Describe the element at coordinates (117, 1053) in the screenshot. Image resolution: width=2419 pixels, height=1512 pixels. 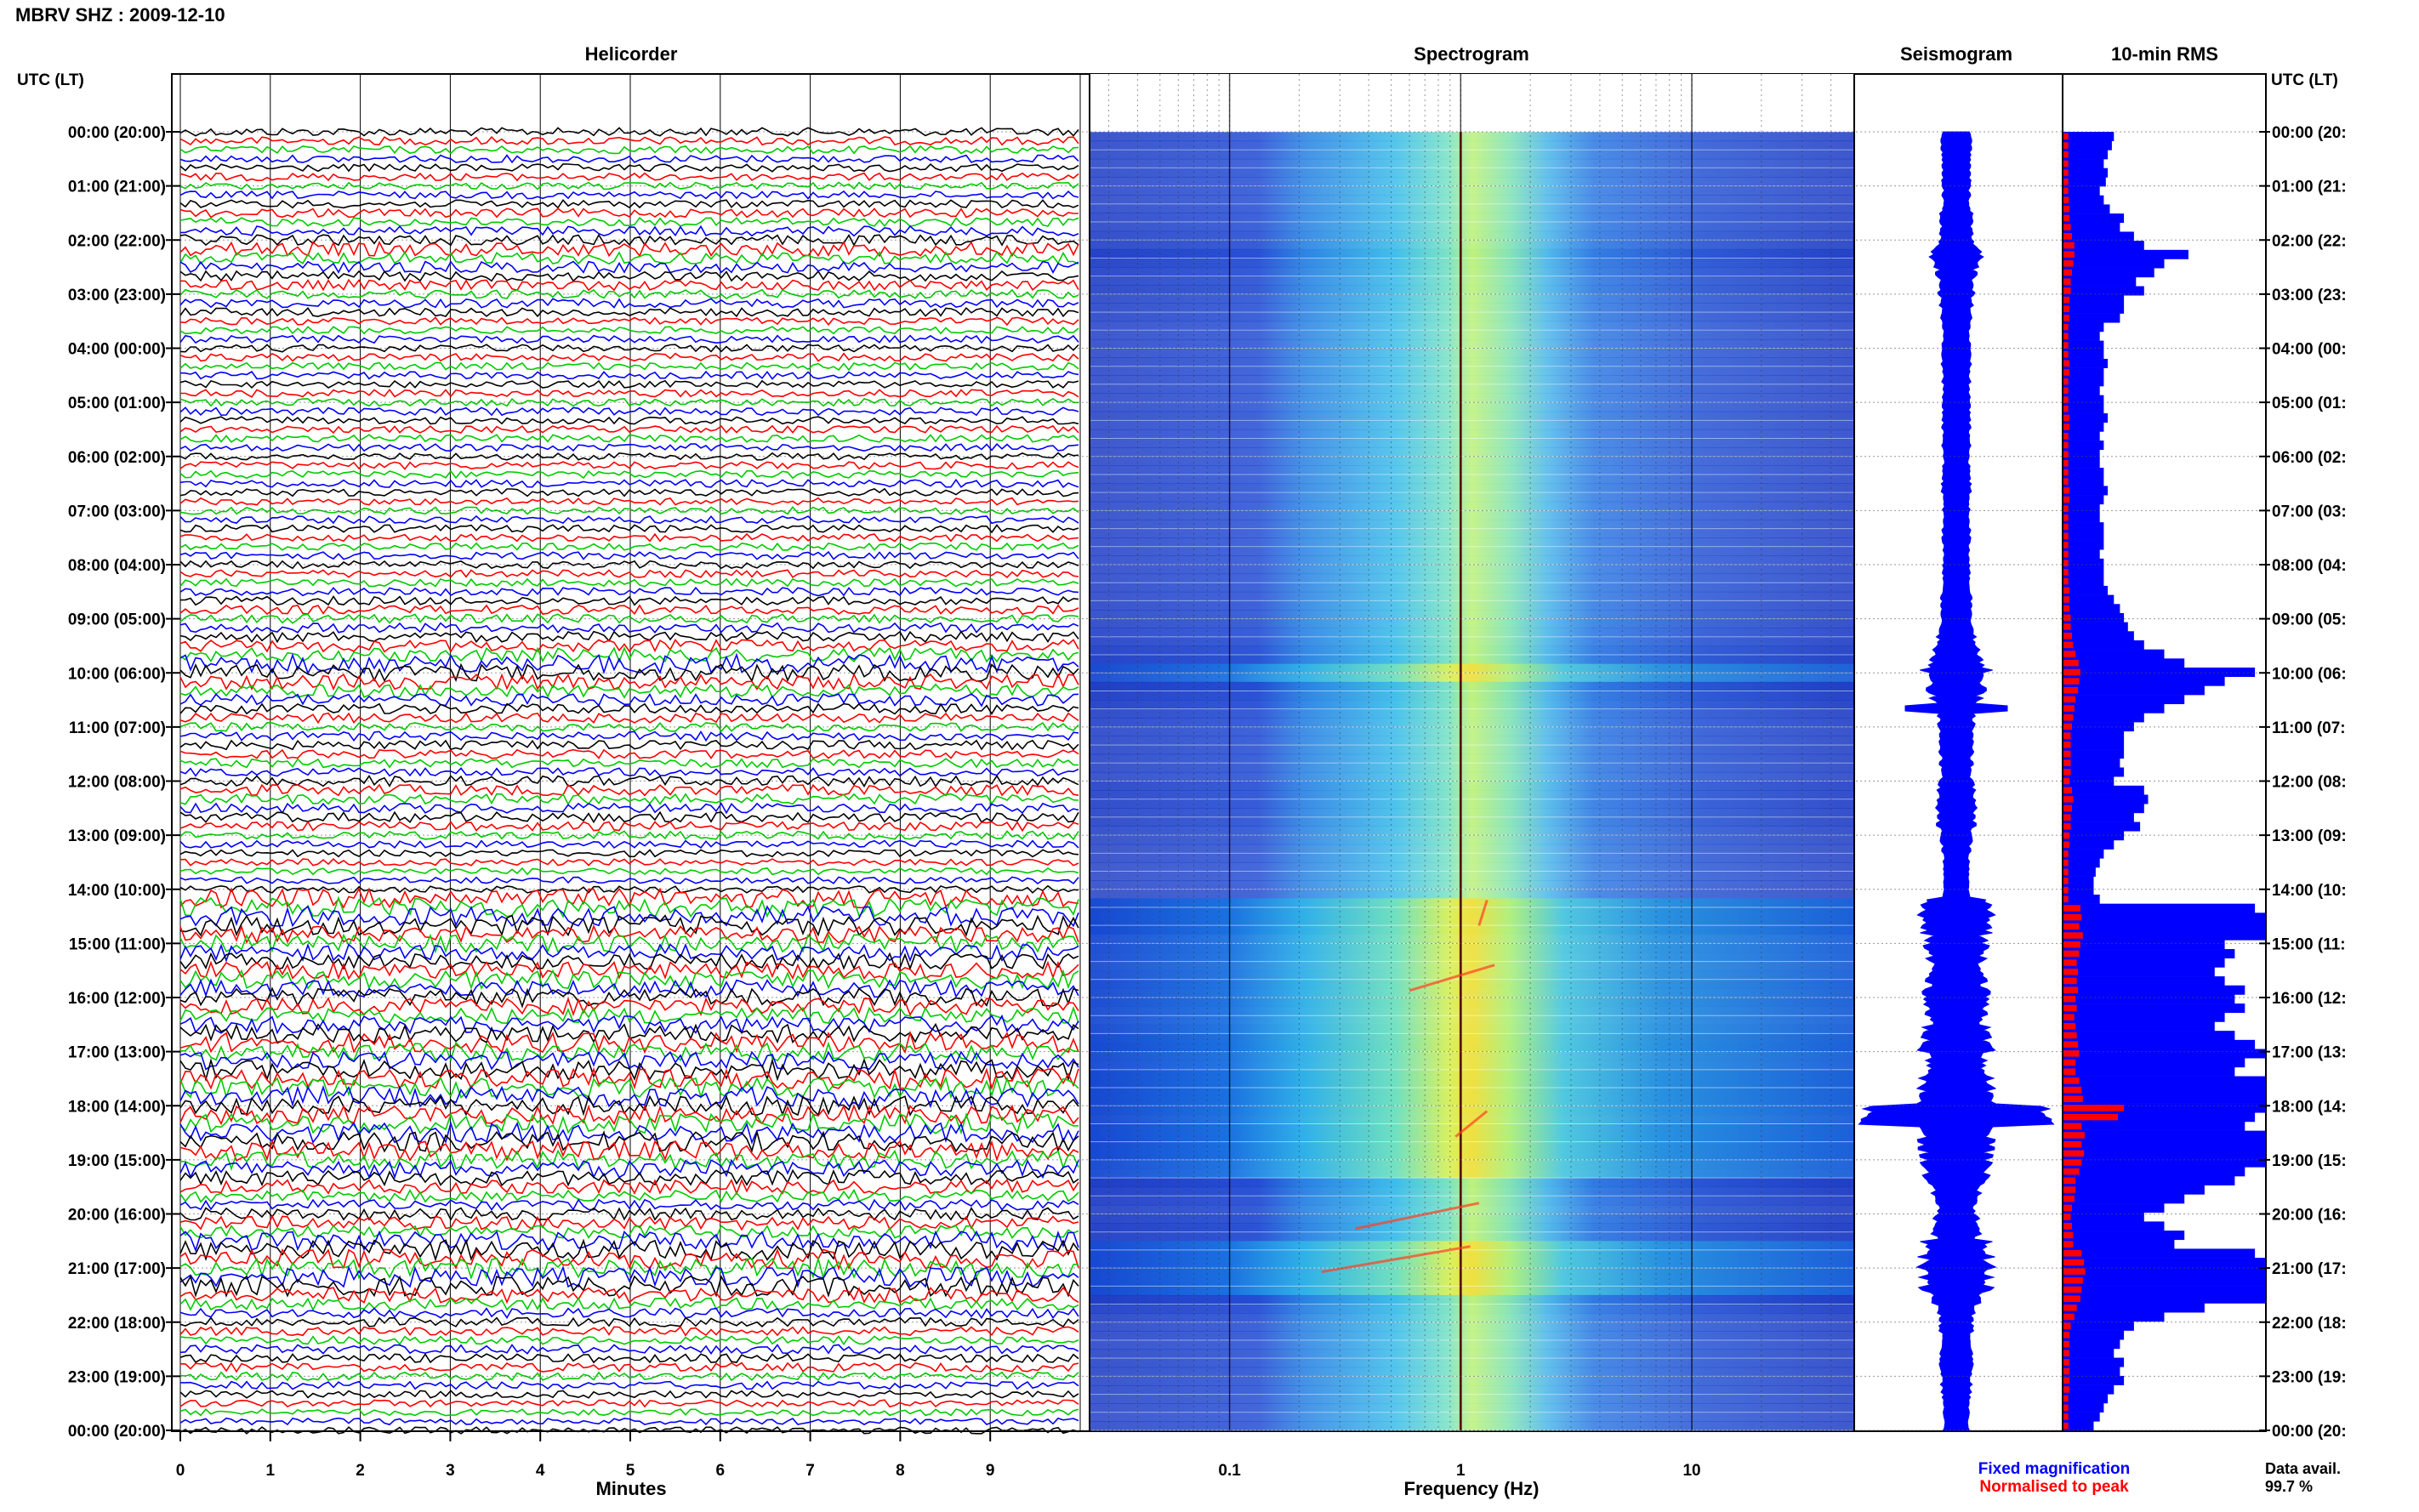
I see `hour-label-left: 17:00 (13:00)` at that location.